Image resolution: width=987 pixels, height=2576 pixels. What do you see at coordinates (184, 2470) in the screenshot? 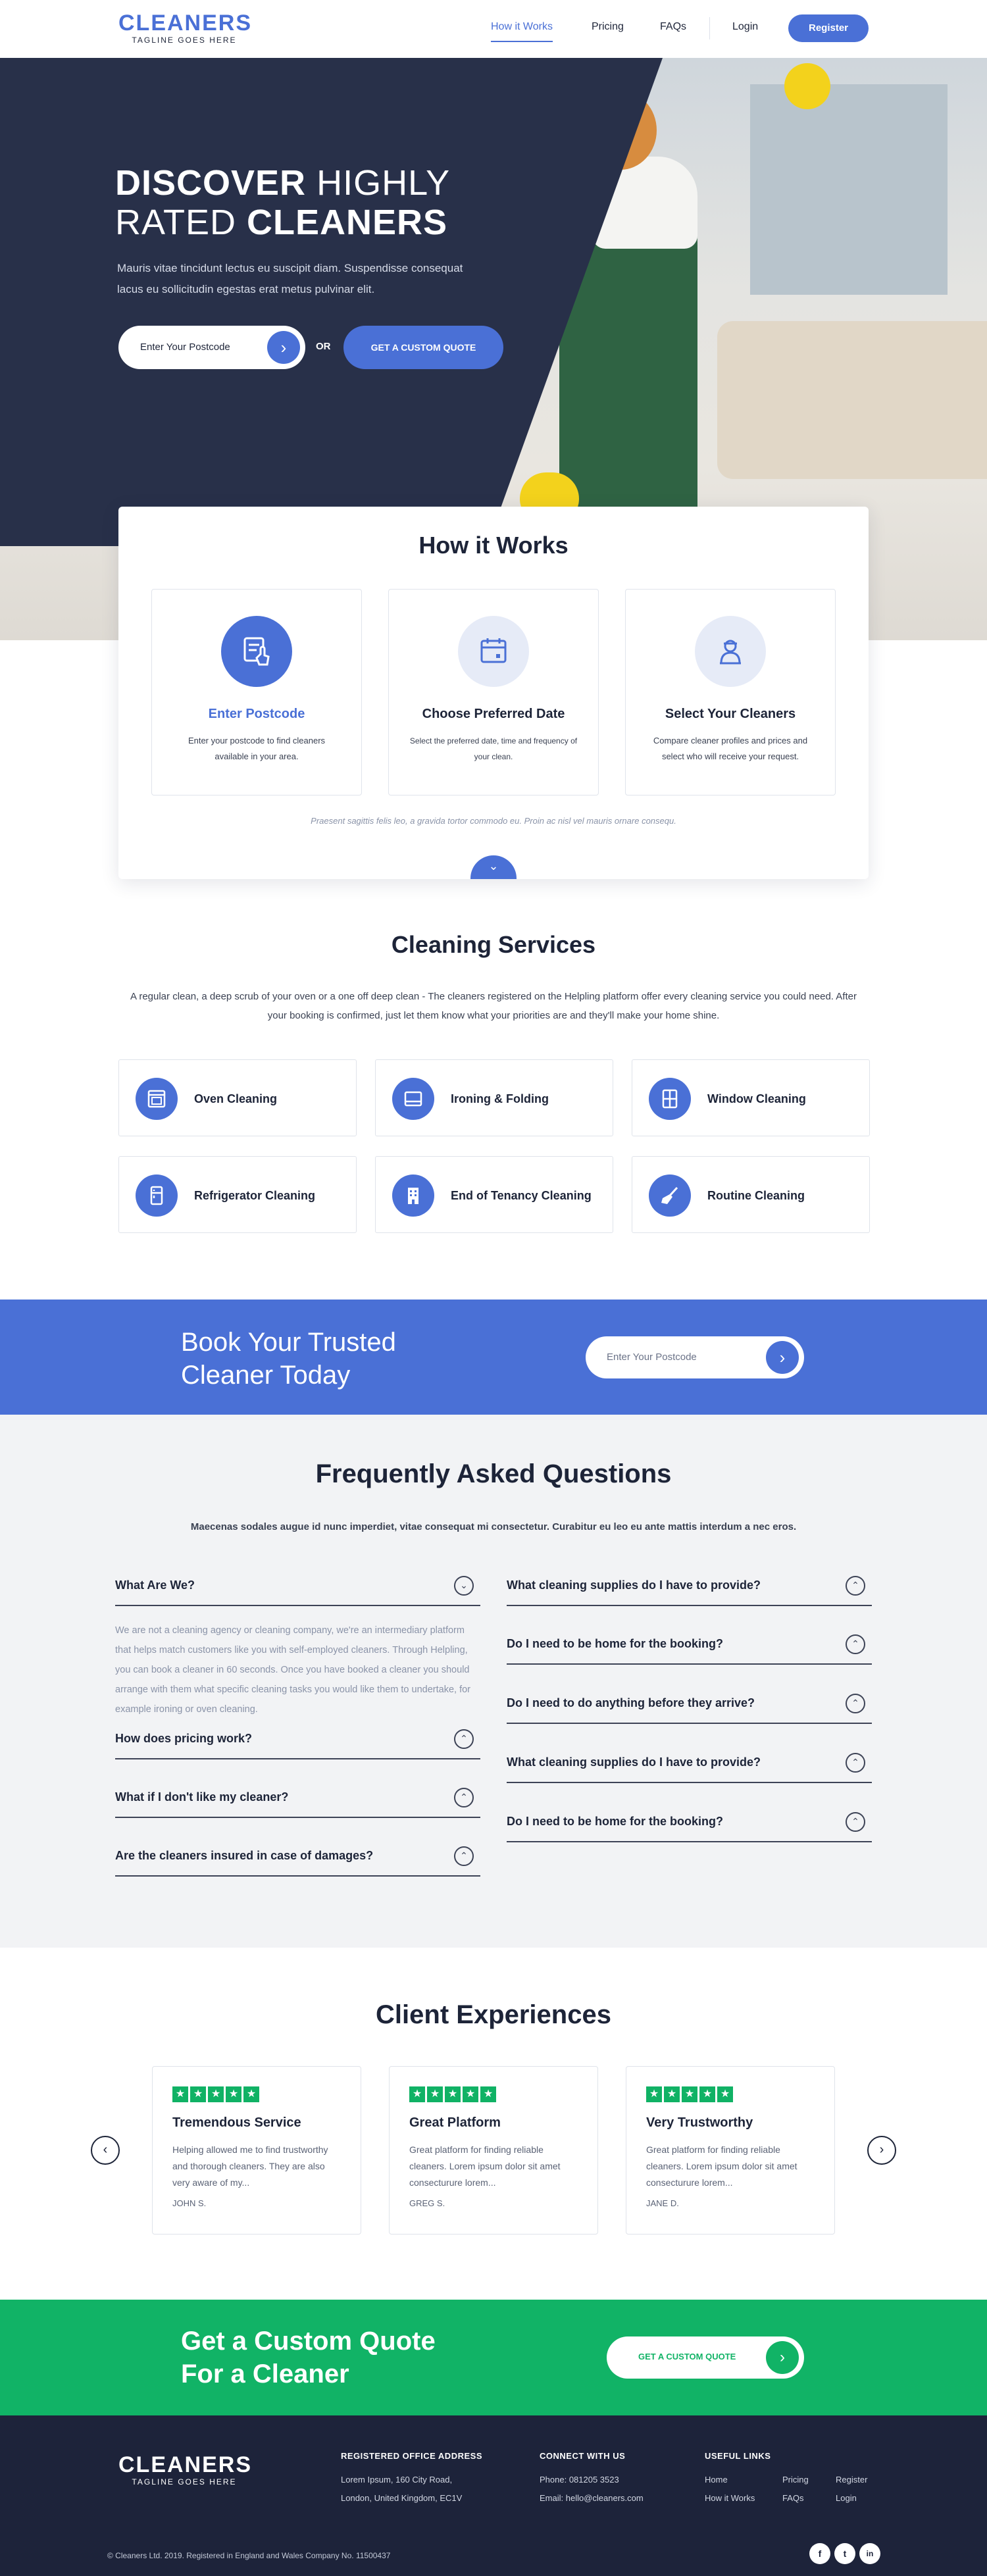
I see `footer-logo: CLEANERS TAGLINE GOES HERE` at bounding box center [184, 2470].